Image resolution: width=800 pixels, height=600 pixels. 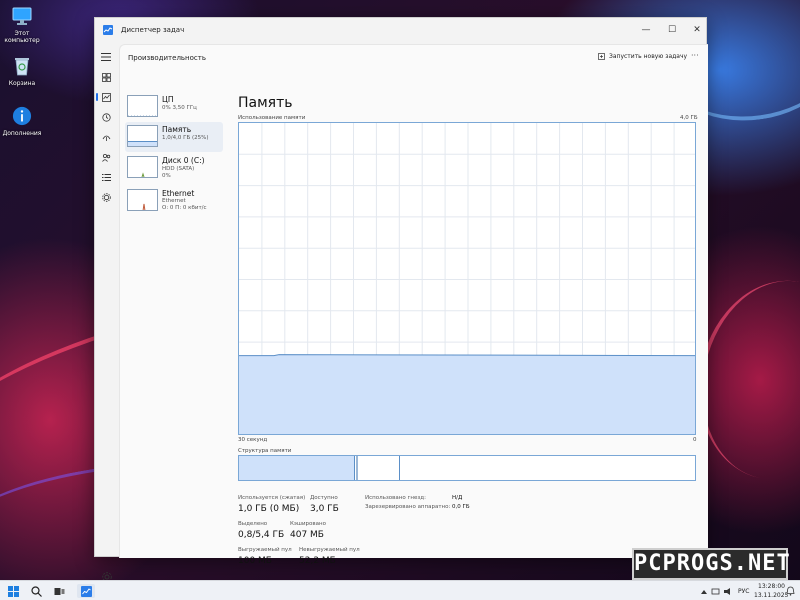 I want to click on hamburger-icon, so click(x=106, y=57).